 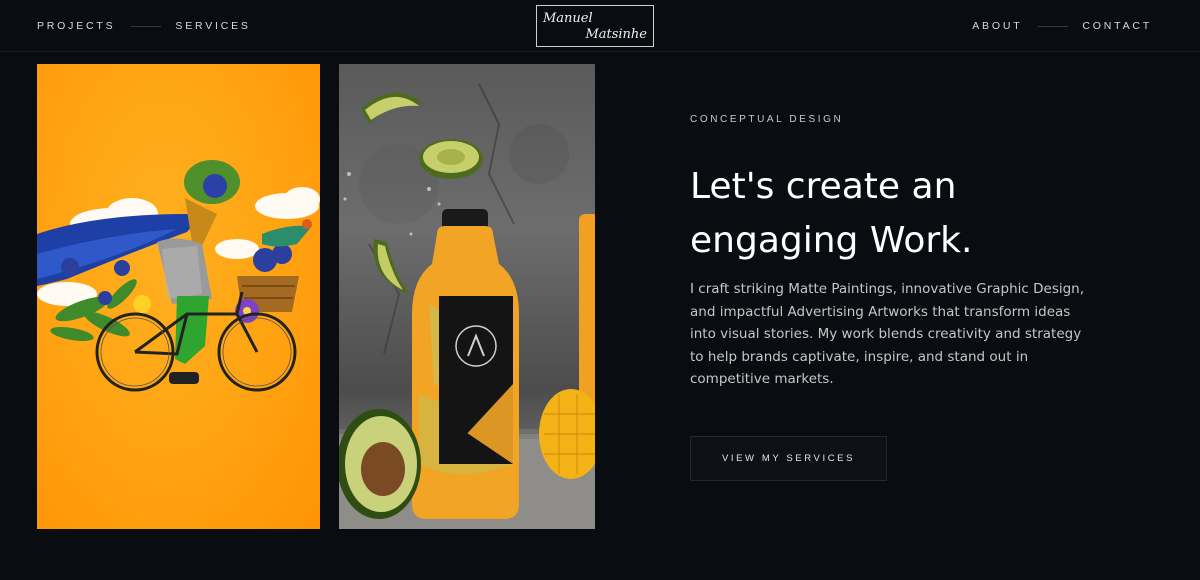 What do you see at coordinates (76, 26) in the screenshot?
I see `nav-projects: PROJECTS` at bounding box center [76, 26].